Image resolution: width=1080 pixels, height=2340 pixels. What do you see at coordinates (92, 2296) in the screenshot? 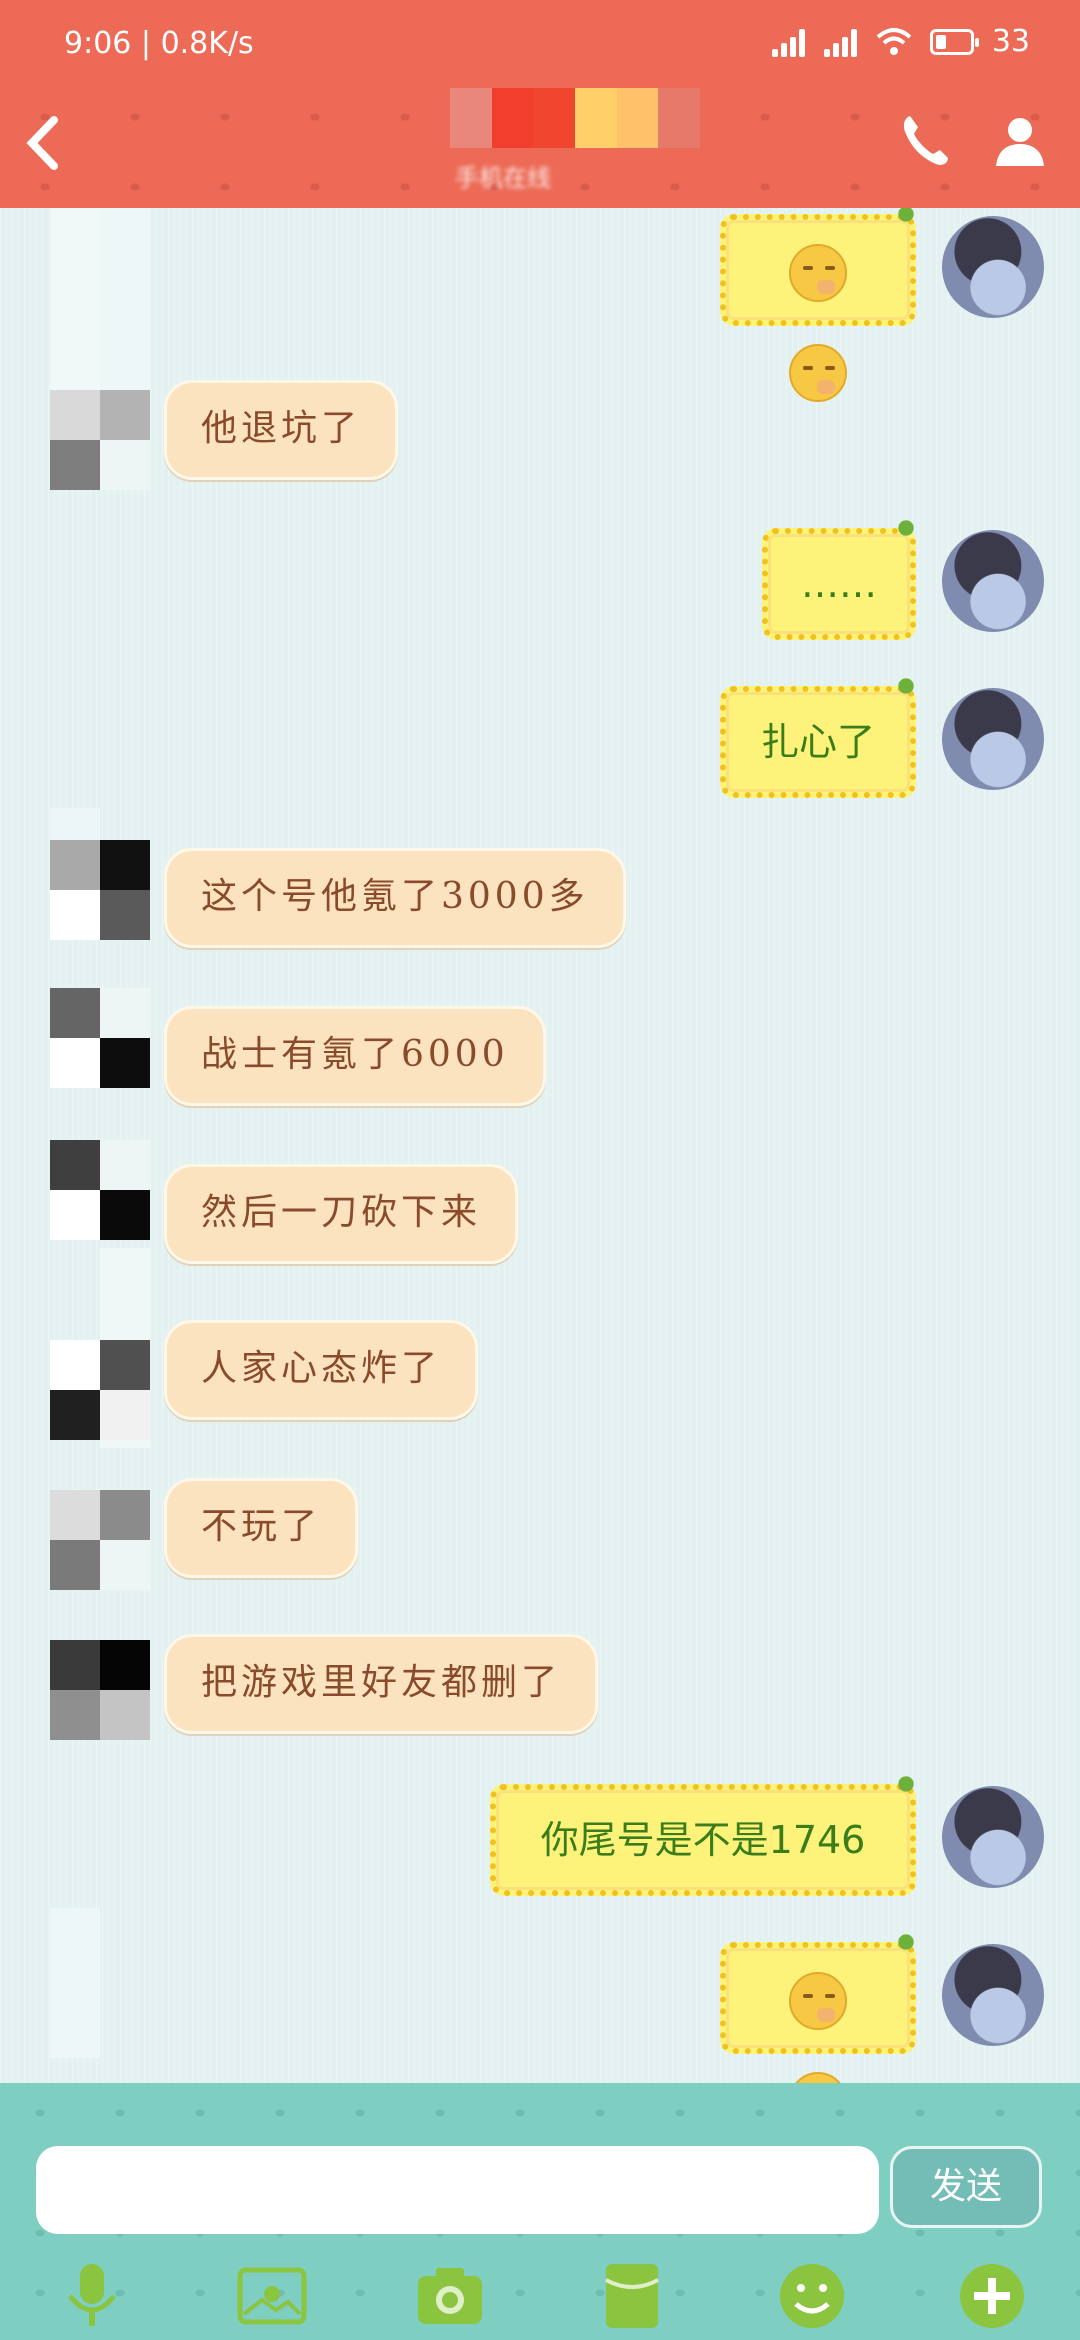
I see `microphone-icon` at bounding box center [92, 2296].